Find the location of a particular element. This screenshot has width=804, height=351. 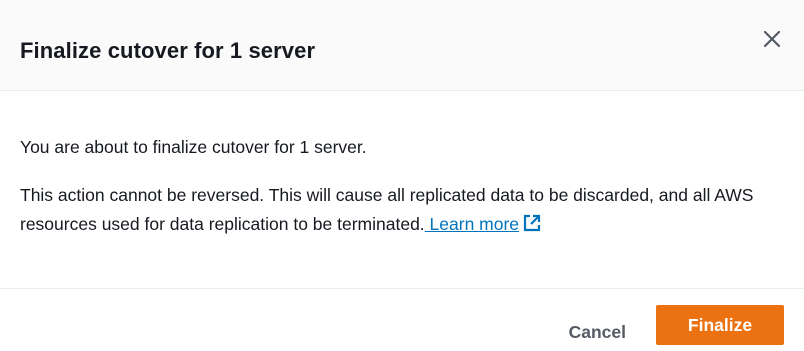

external-link-icon is located at coordinates (532, 226).